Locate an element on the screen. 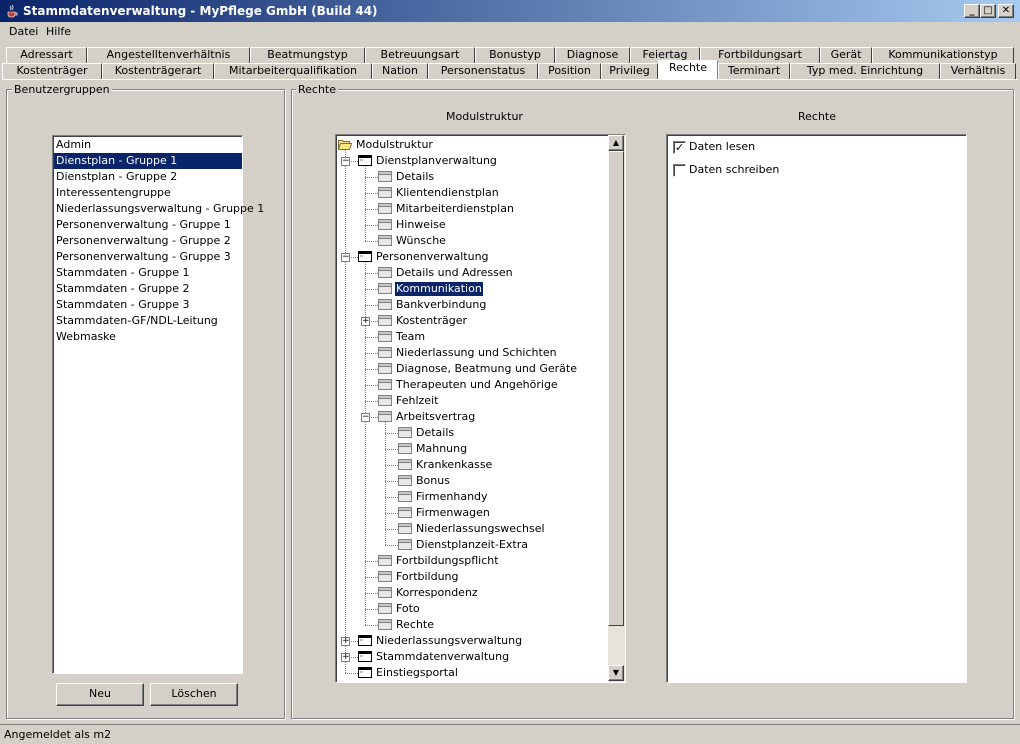 The width and height of the screenshot is (1020, 744). tree-node: Einstiegsportal is located at coordinates (472, 673).